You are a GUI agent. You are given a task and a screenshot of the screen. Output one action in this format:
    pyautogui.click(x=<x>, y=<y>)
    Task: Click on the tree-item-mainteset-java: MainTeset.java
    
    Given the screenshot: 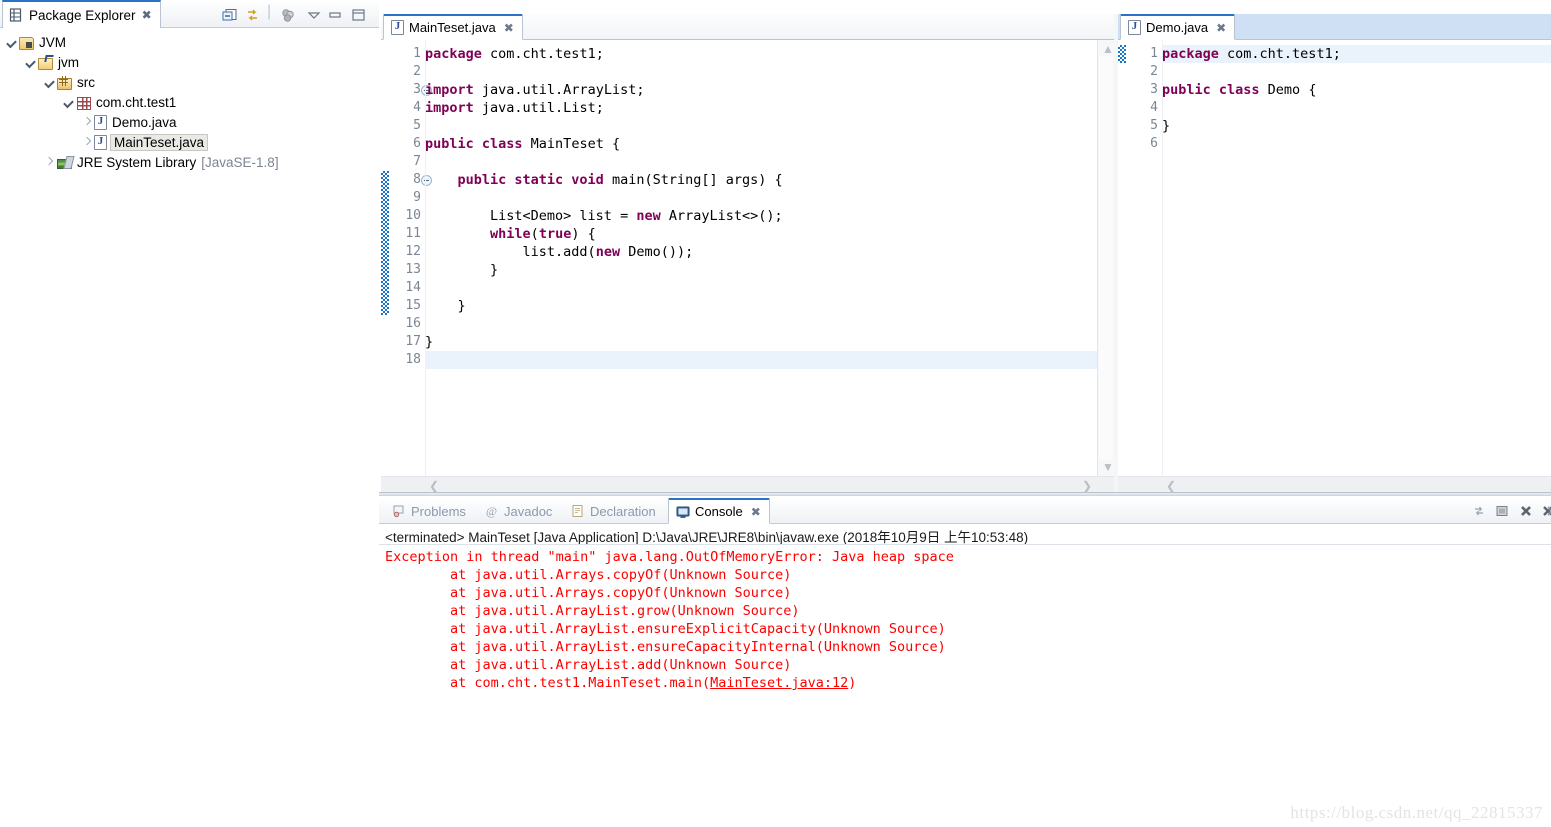 What is the action you would take?
    pyautogui.click(x=189, y=142)
    